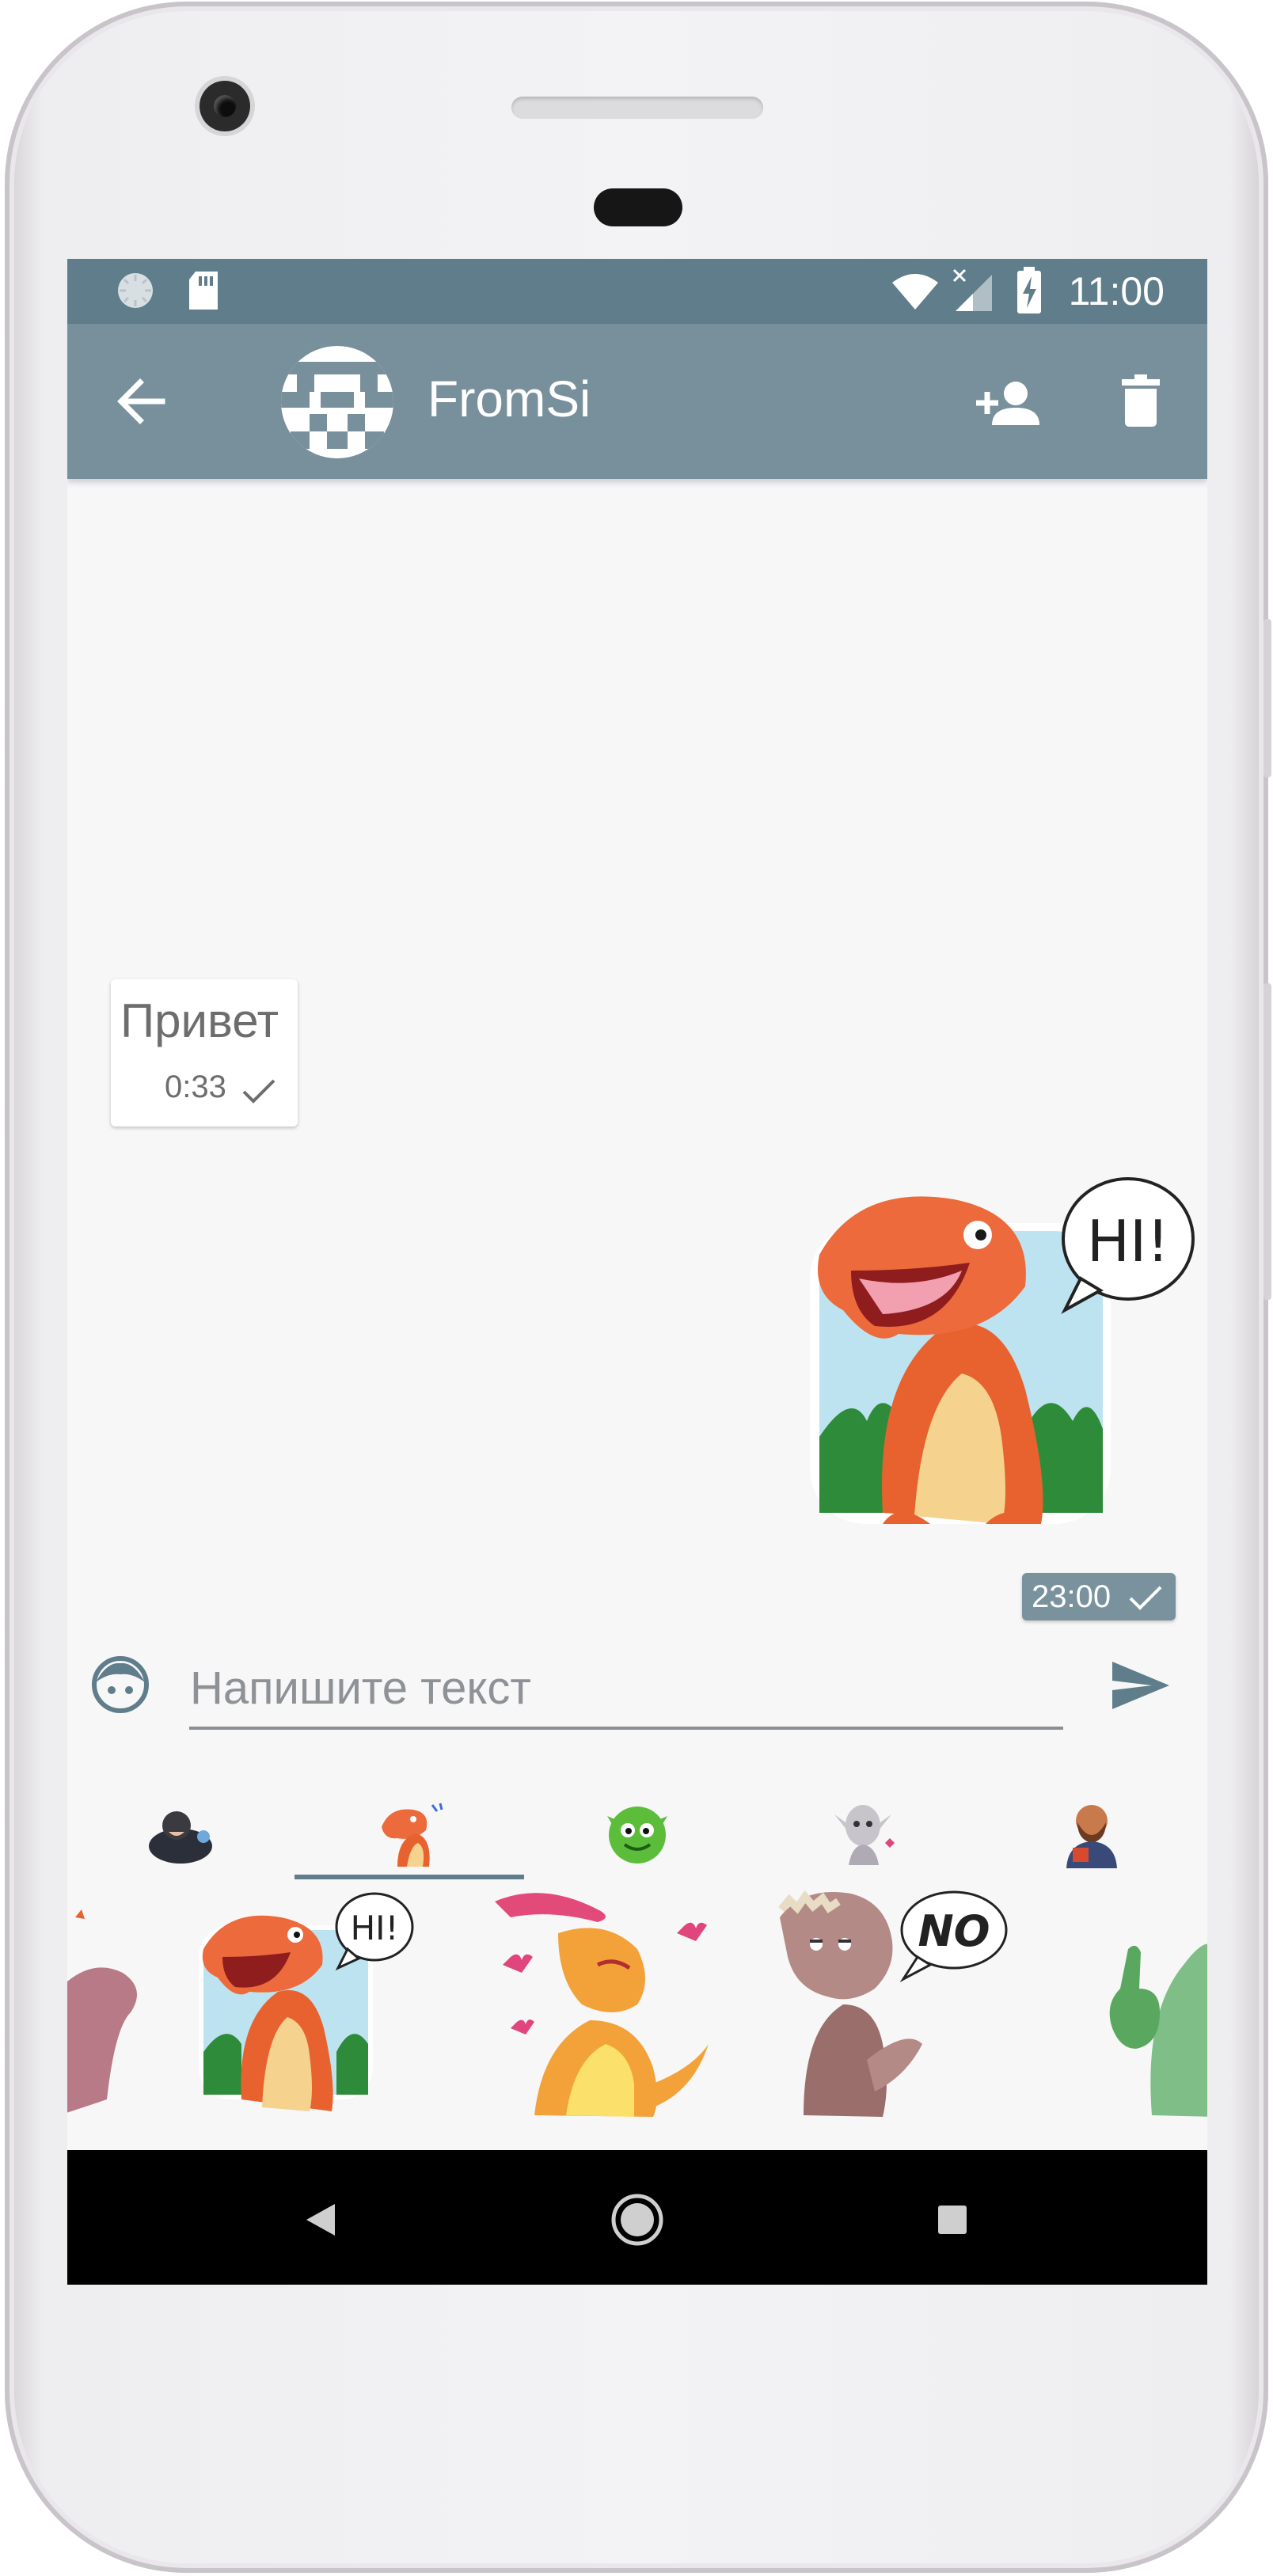 Image resolution: width=1273 pixels, height=2576 pixels. I want to click on sticker-caption: NO, so click(954, 1931).